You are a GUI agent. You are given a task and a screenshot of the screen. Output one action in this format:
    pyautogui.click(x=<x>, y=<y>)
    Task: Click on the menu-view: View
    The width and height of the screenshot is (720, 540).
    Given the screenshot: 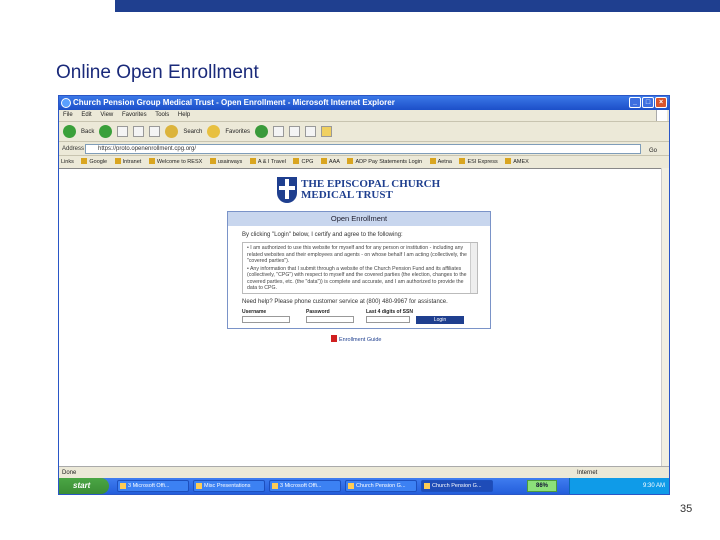 What is the action you would take?
    pyautogui.click(x=106, y=115)
    